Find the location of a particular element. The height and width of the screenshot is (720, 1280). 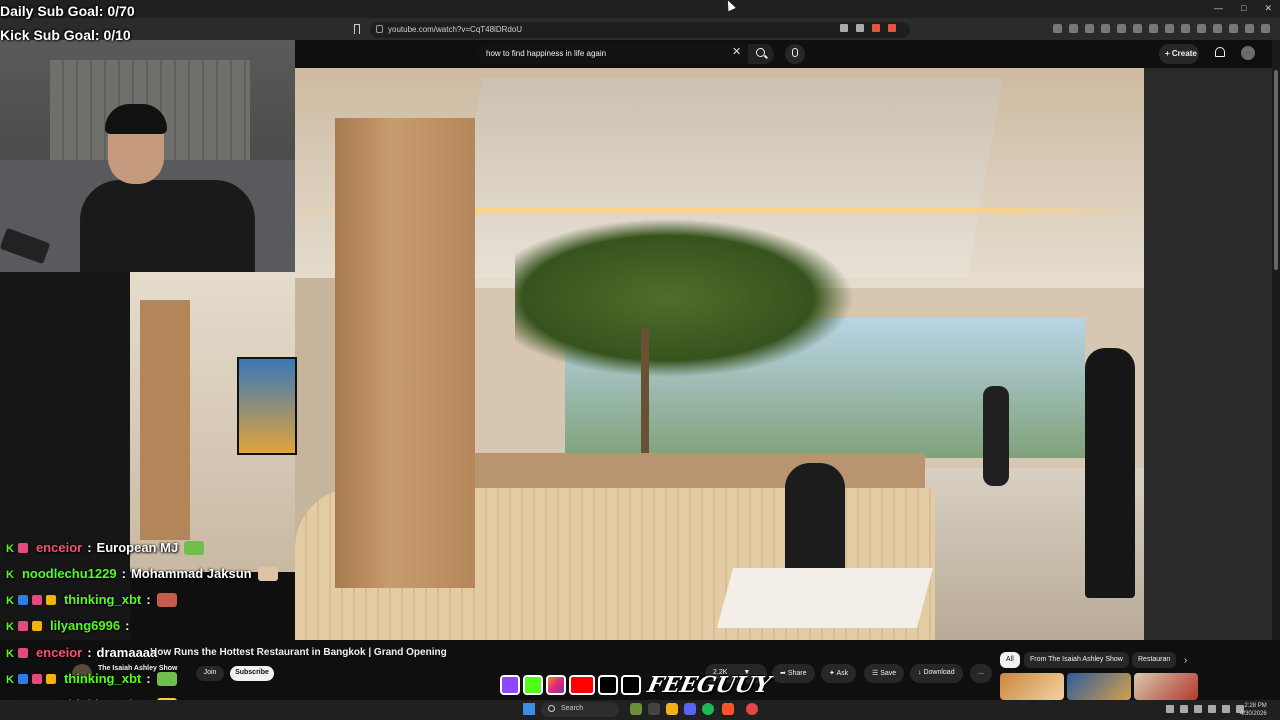

folder-icon is located at coordinates (672, 709).